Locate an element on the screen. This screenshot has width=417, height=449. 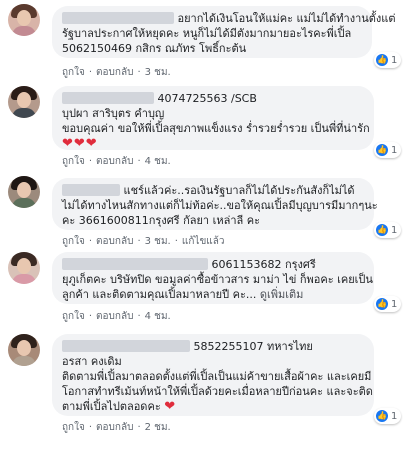
heart-emoji: ❤❤❤ is located at coordinates (80, 143).